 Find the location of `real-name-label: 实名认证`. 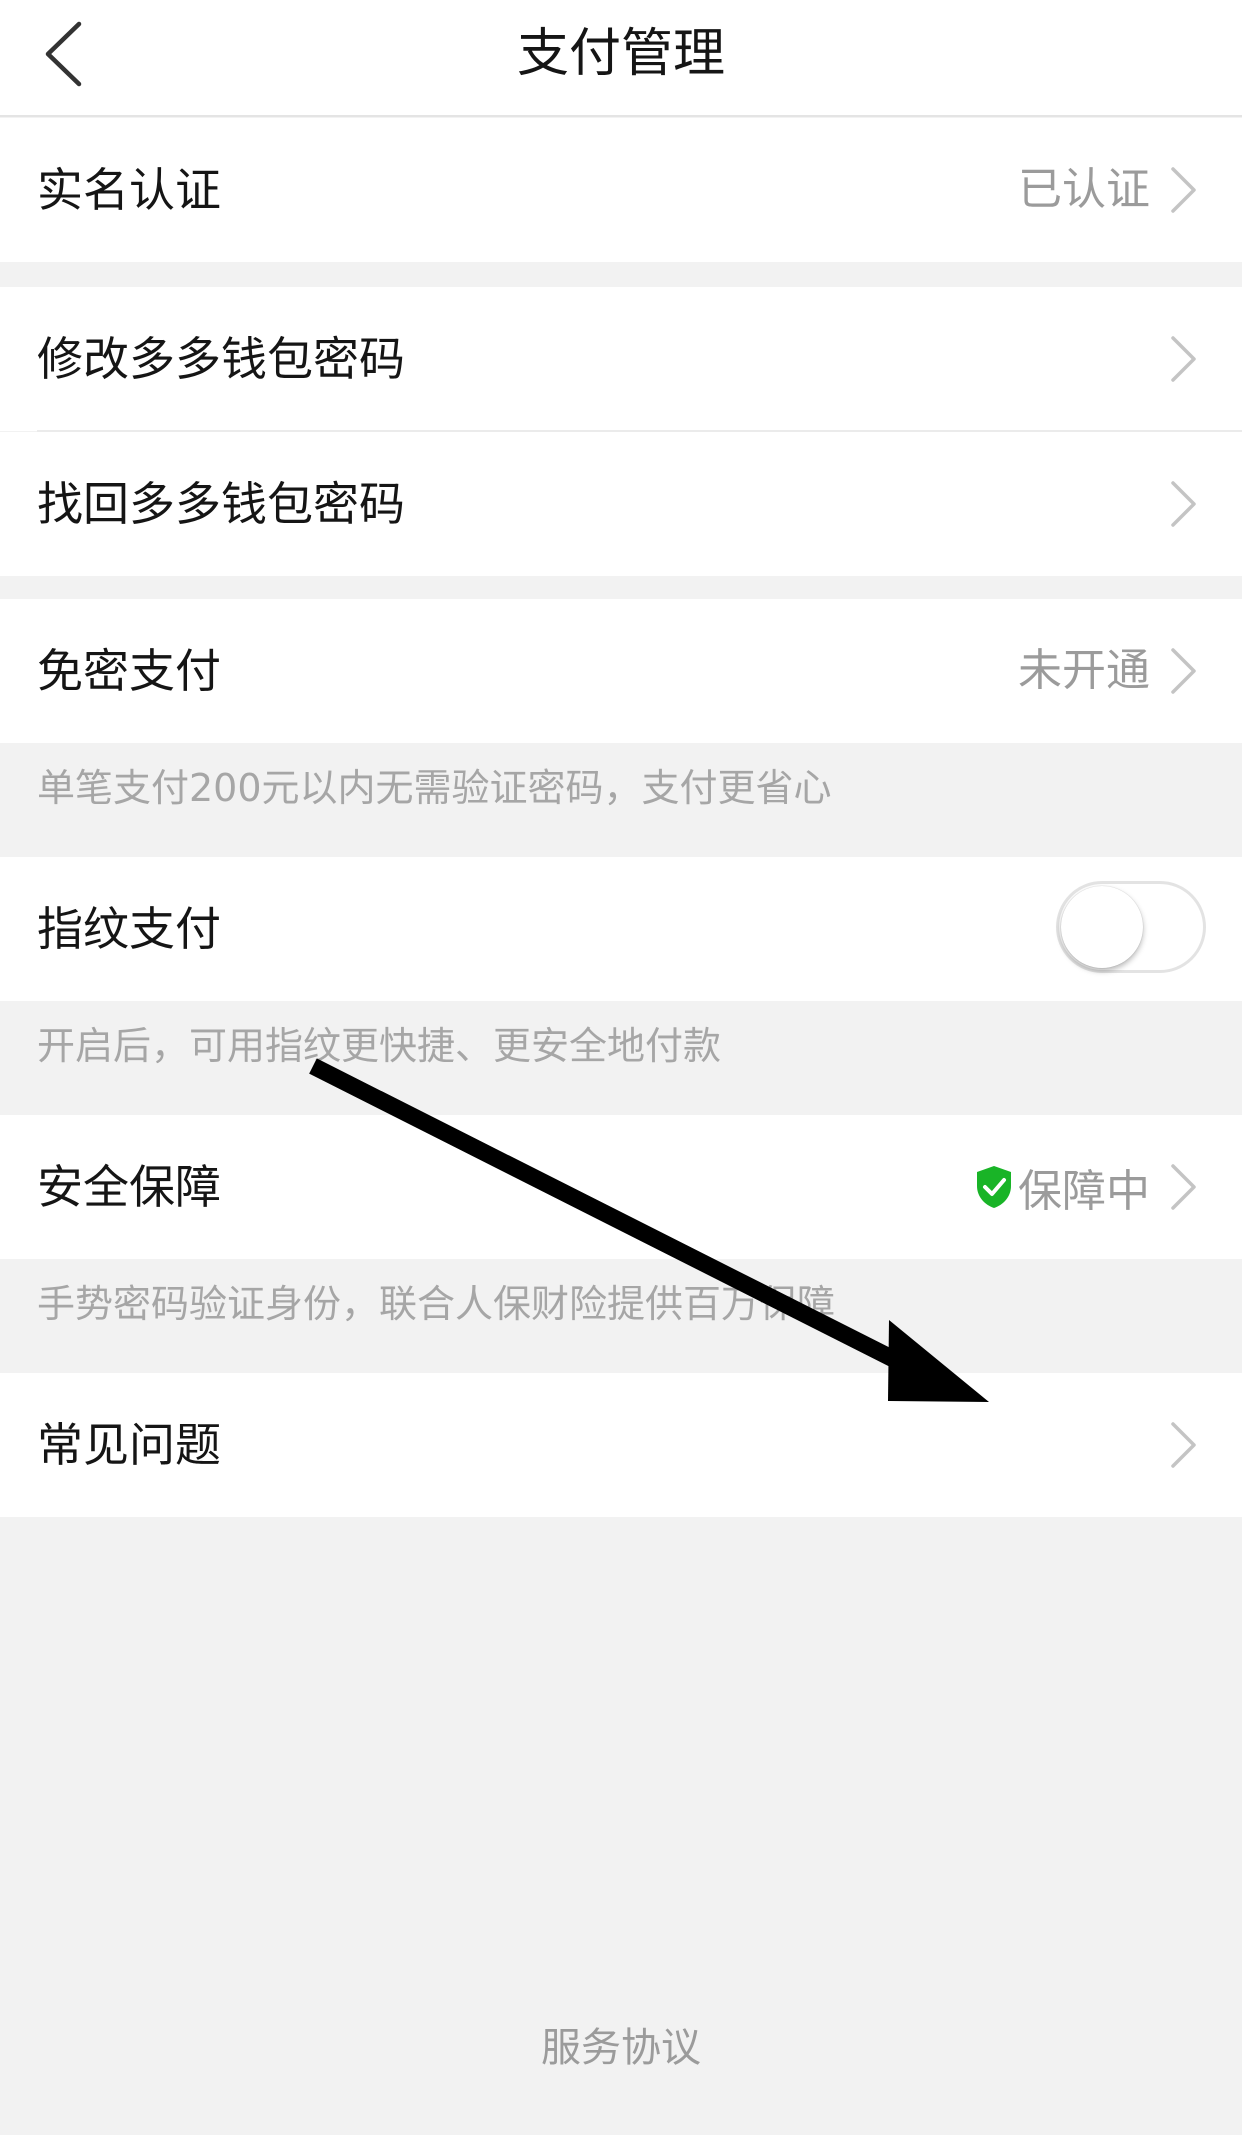

real-name-label: 实名认证 is located at coordinates (129, 190).